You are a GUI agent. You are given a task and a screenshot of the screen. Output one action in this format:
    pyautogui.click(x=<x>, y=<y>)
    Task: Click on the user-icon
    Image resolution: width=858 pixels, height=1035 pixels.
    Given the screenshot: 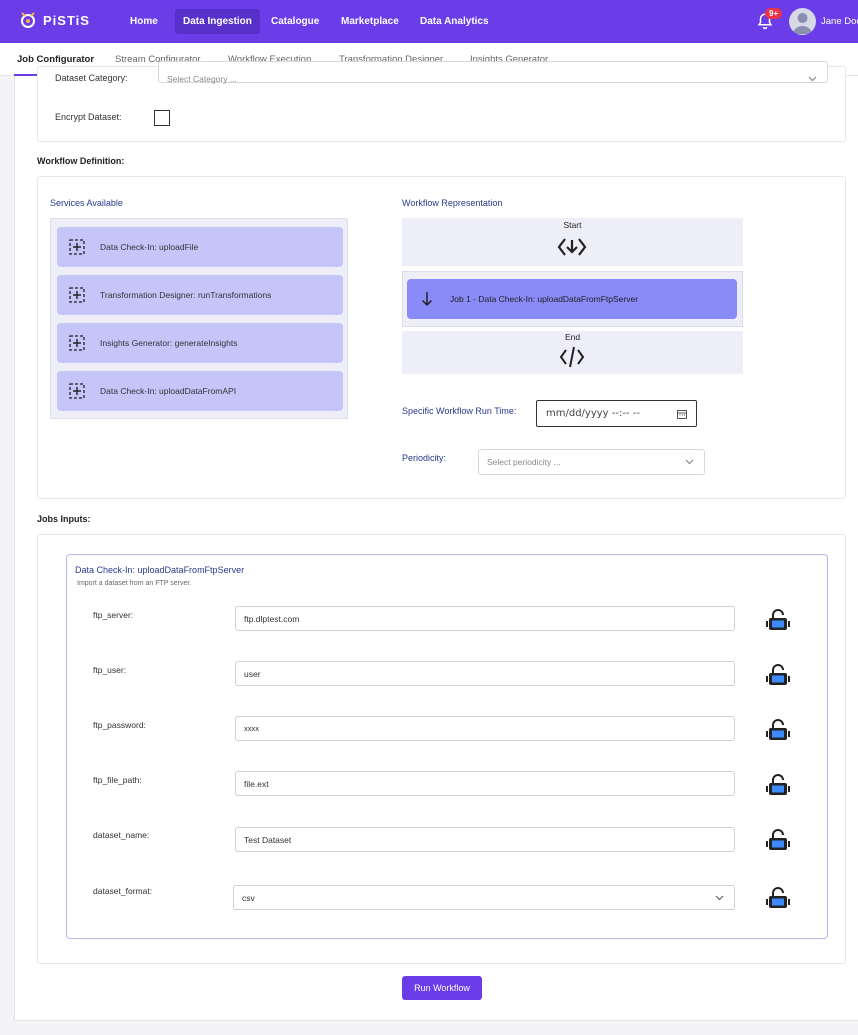 What is the action you would take?
    pyautogui.click(x=802, y=23)
    